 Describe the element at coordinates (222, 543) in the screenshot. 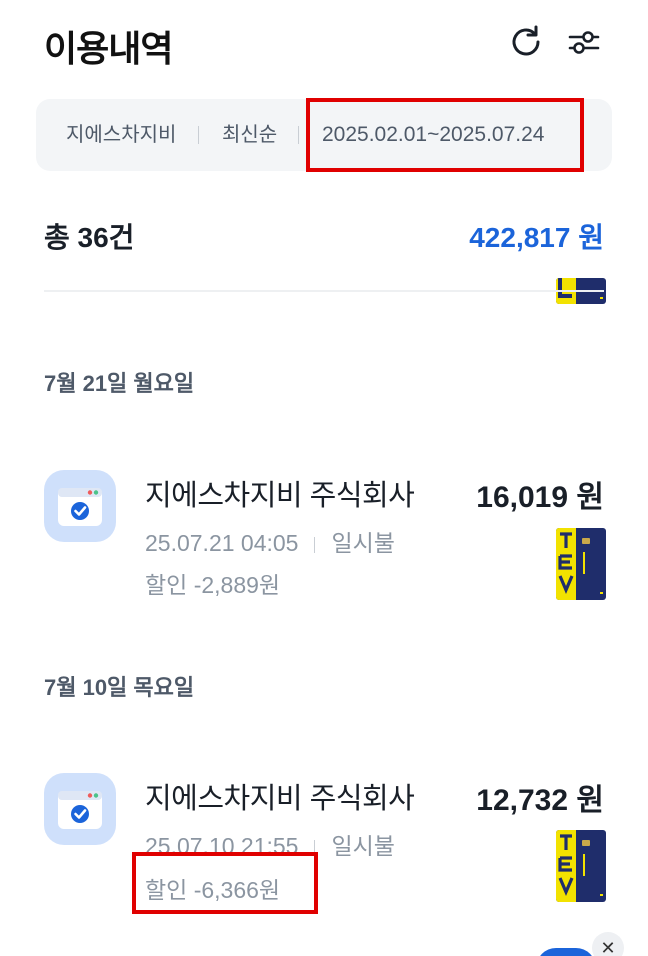

I see `transaction-datetime: 25.07.21 04:05` at that location.